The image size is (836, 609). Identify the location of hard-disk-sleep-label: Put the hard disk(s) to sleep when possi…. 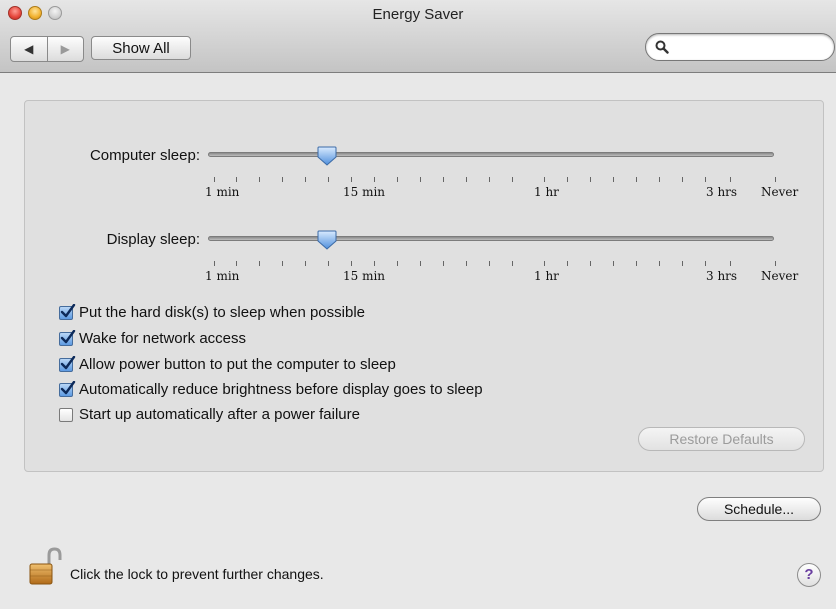
(222, 312).